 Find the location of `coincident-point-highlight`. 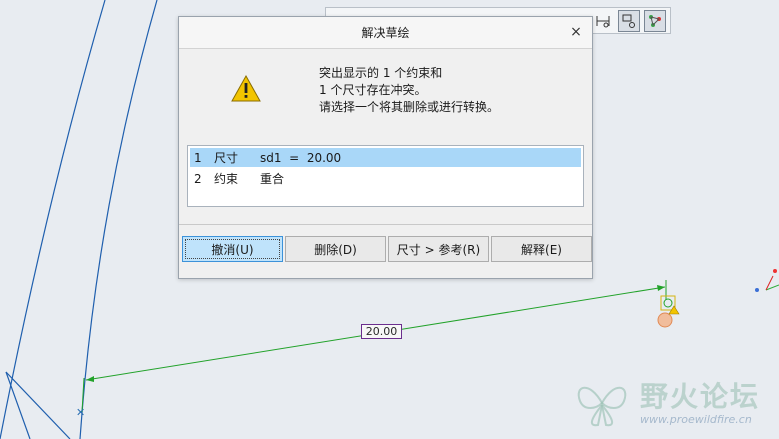

coincident-point-highlight is located at coordinates (665, 320).